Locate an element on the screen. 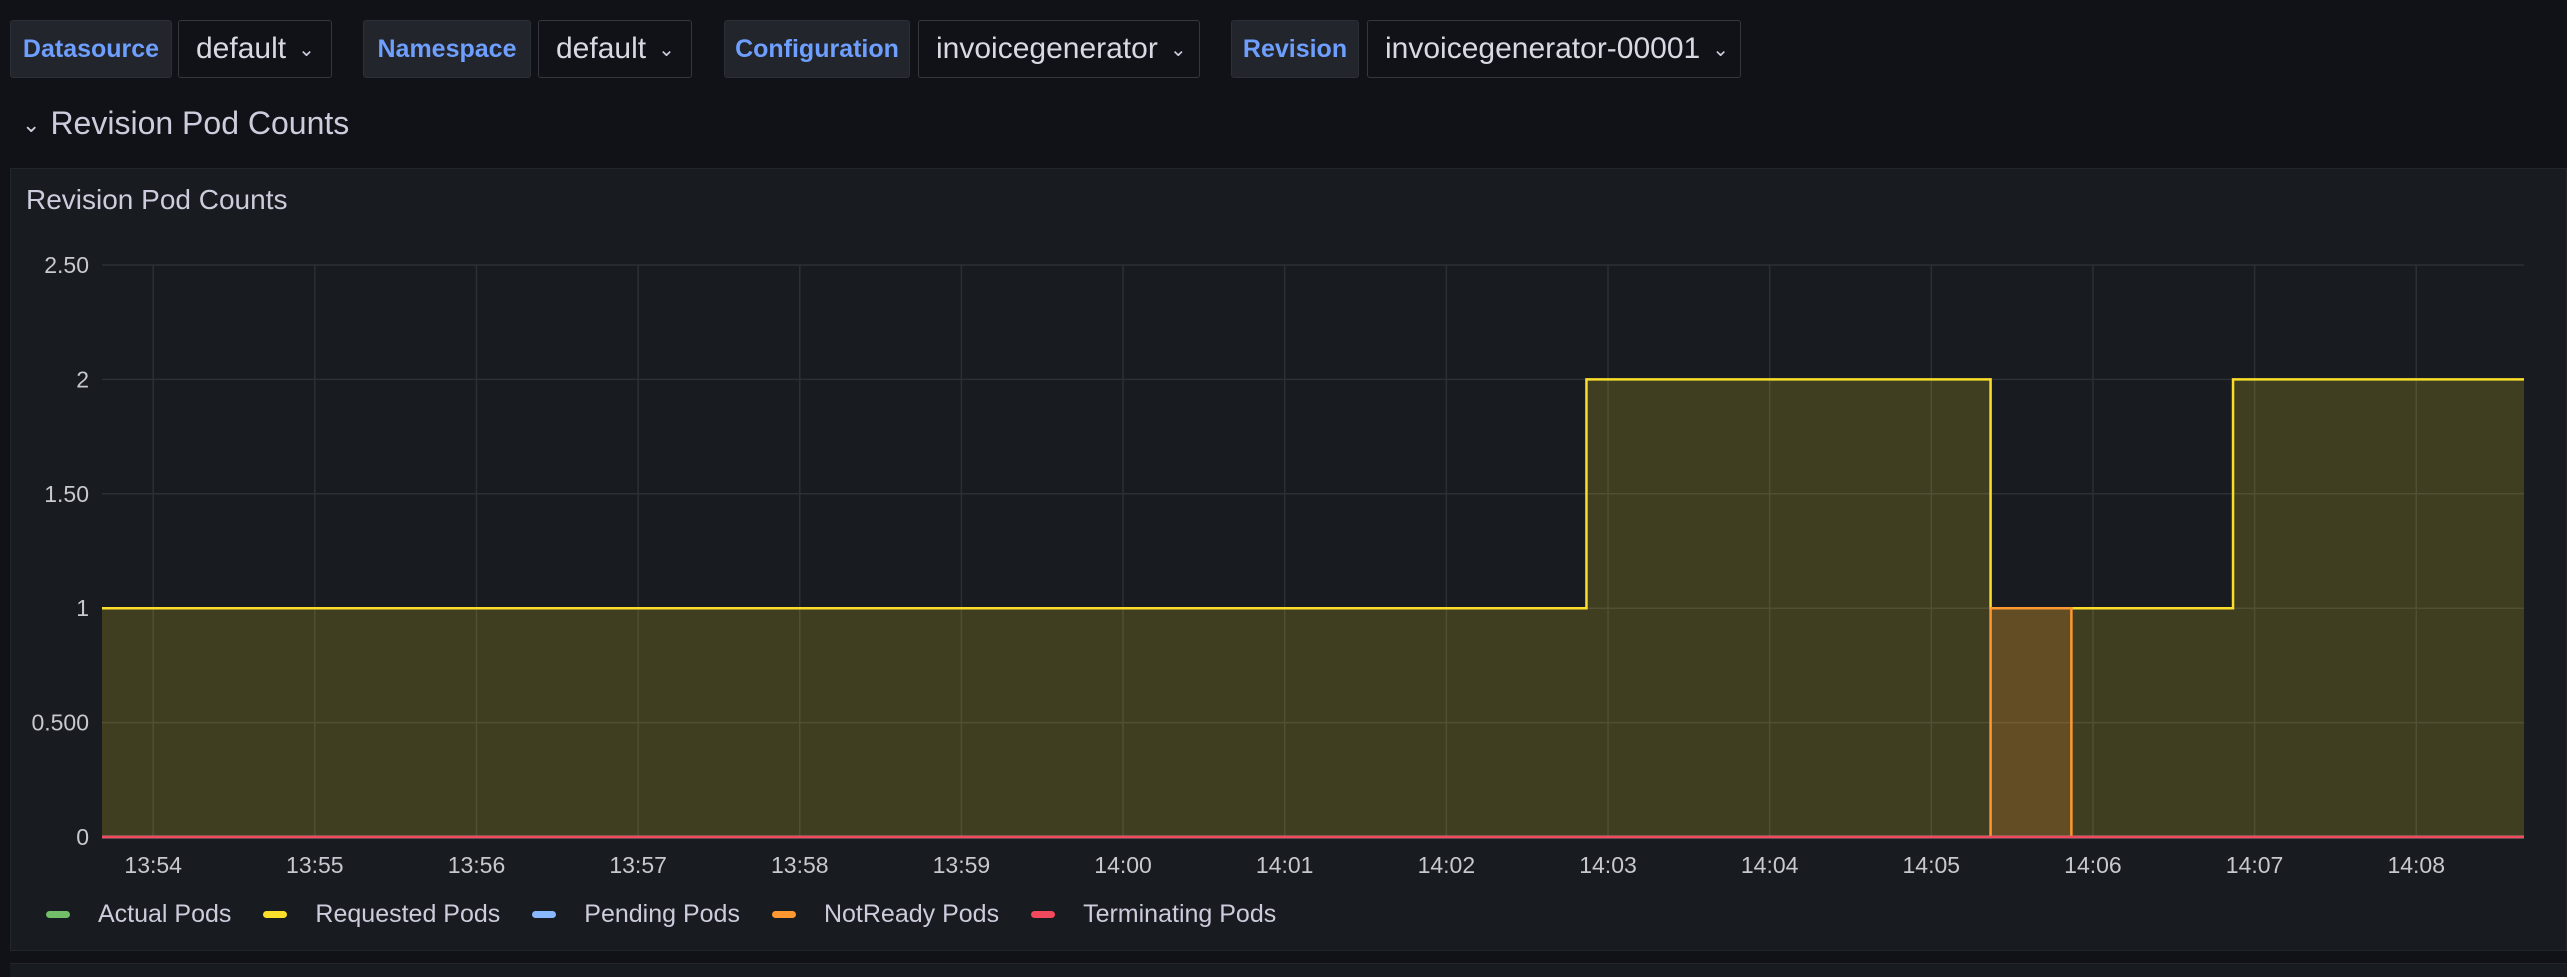 The height and width of the screenshot is (977, 2567). revision-label: Revision is located at coordinates (1295, 49).